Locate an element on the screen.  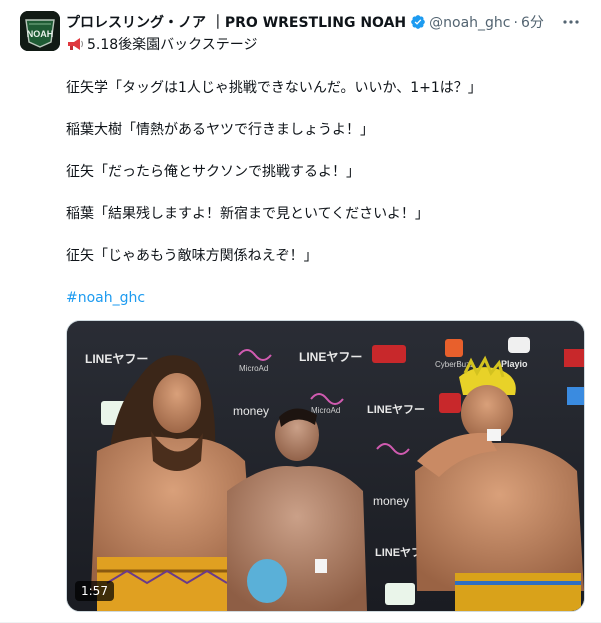
tweet-headline-row: 5.18後楽園バックステージ is located at coordinates (161, 45).